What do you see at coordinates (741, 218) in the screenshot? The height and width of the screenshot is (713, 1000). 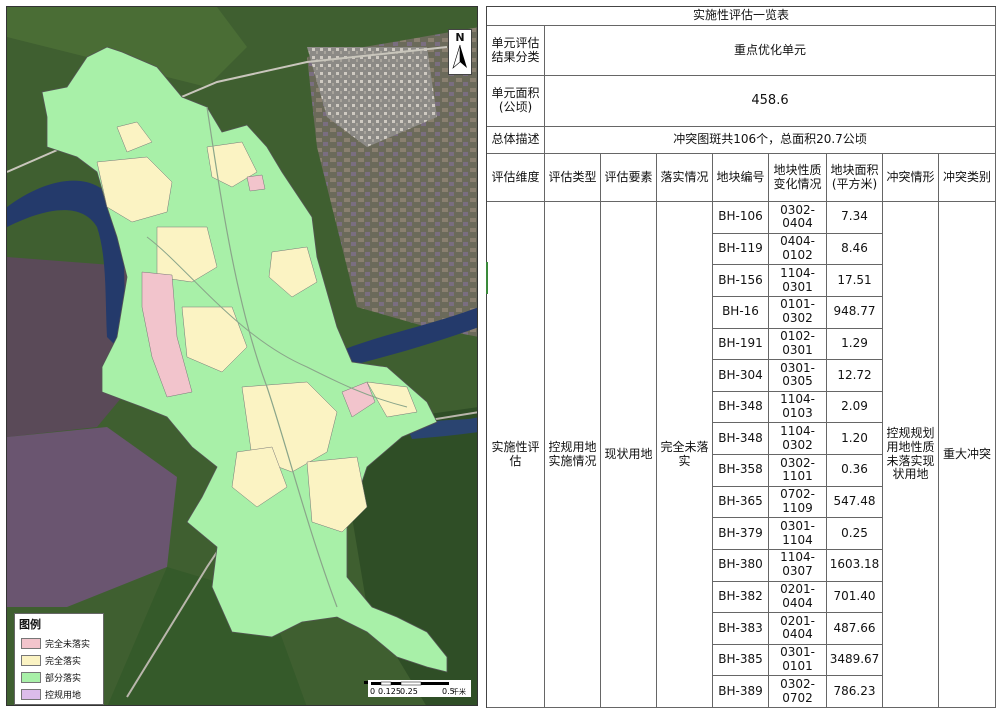 I see `cell-parcel-id: BH-106` at bounding box center [741, 218].